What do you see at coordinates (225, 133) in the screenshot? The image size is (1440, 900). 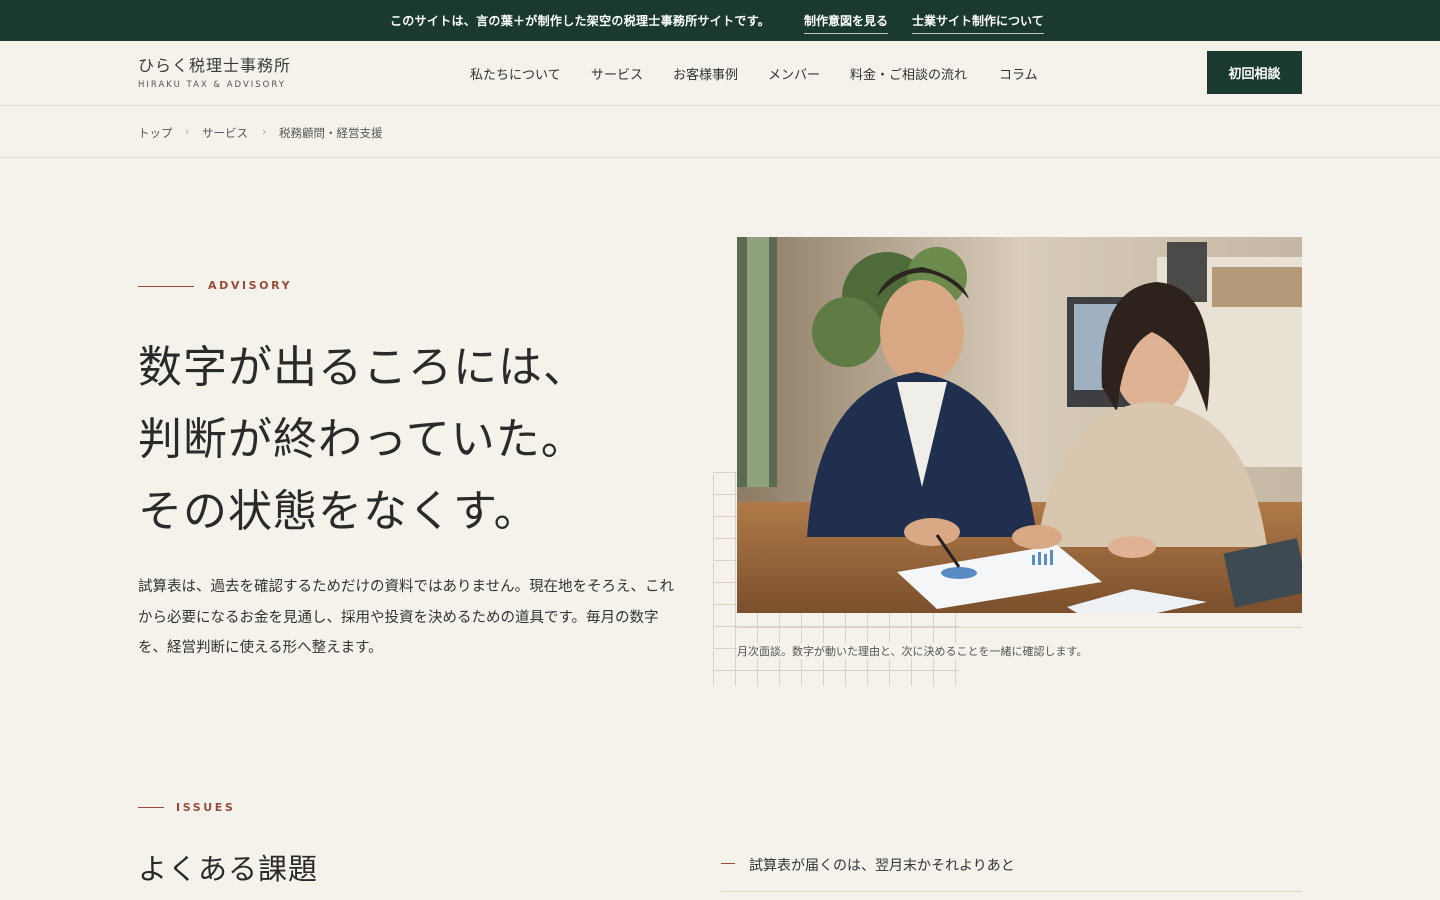 I see `breadcrumb-services: サービス` at bounding box center [225, 133].